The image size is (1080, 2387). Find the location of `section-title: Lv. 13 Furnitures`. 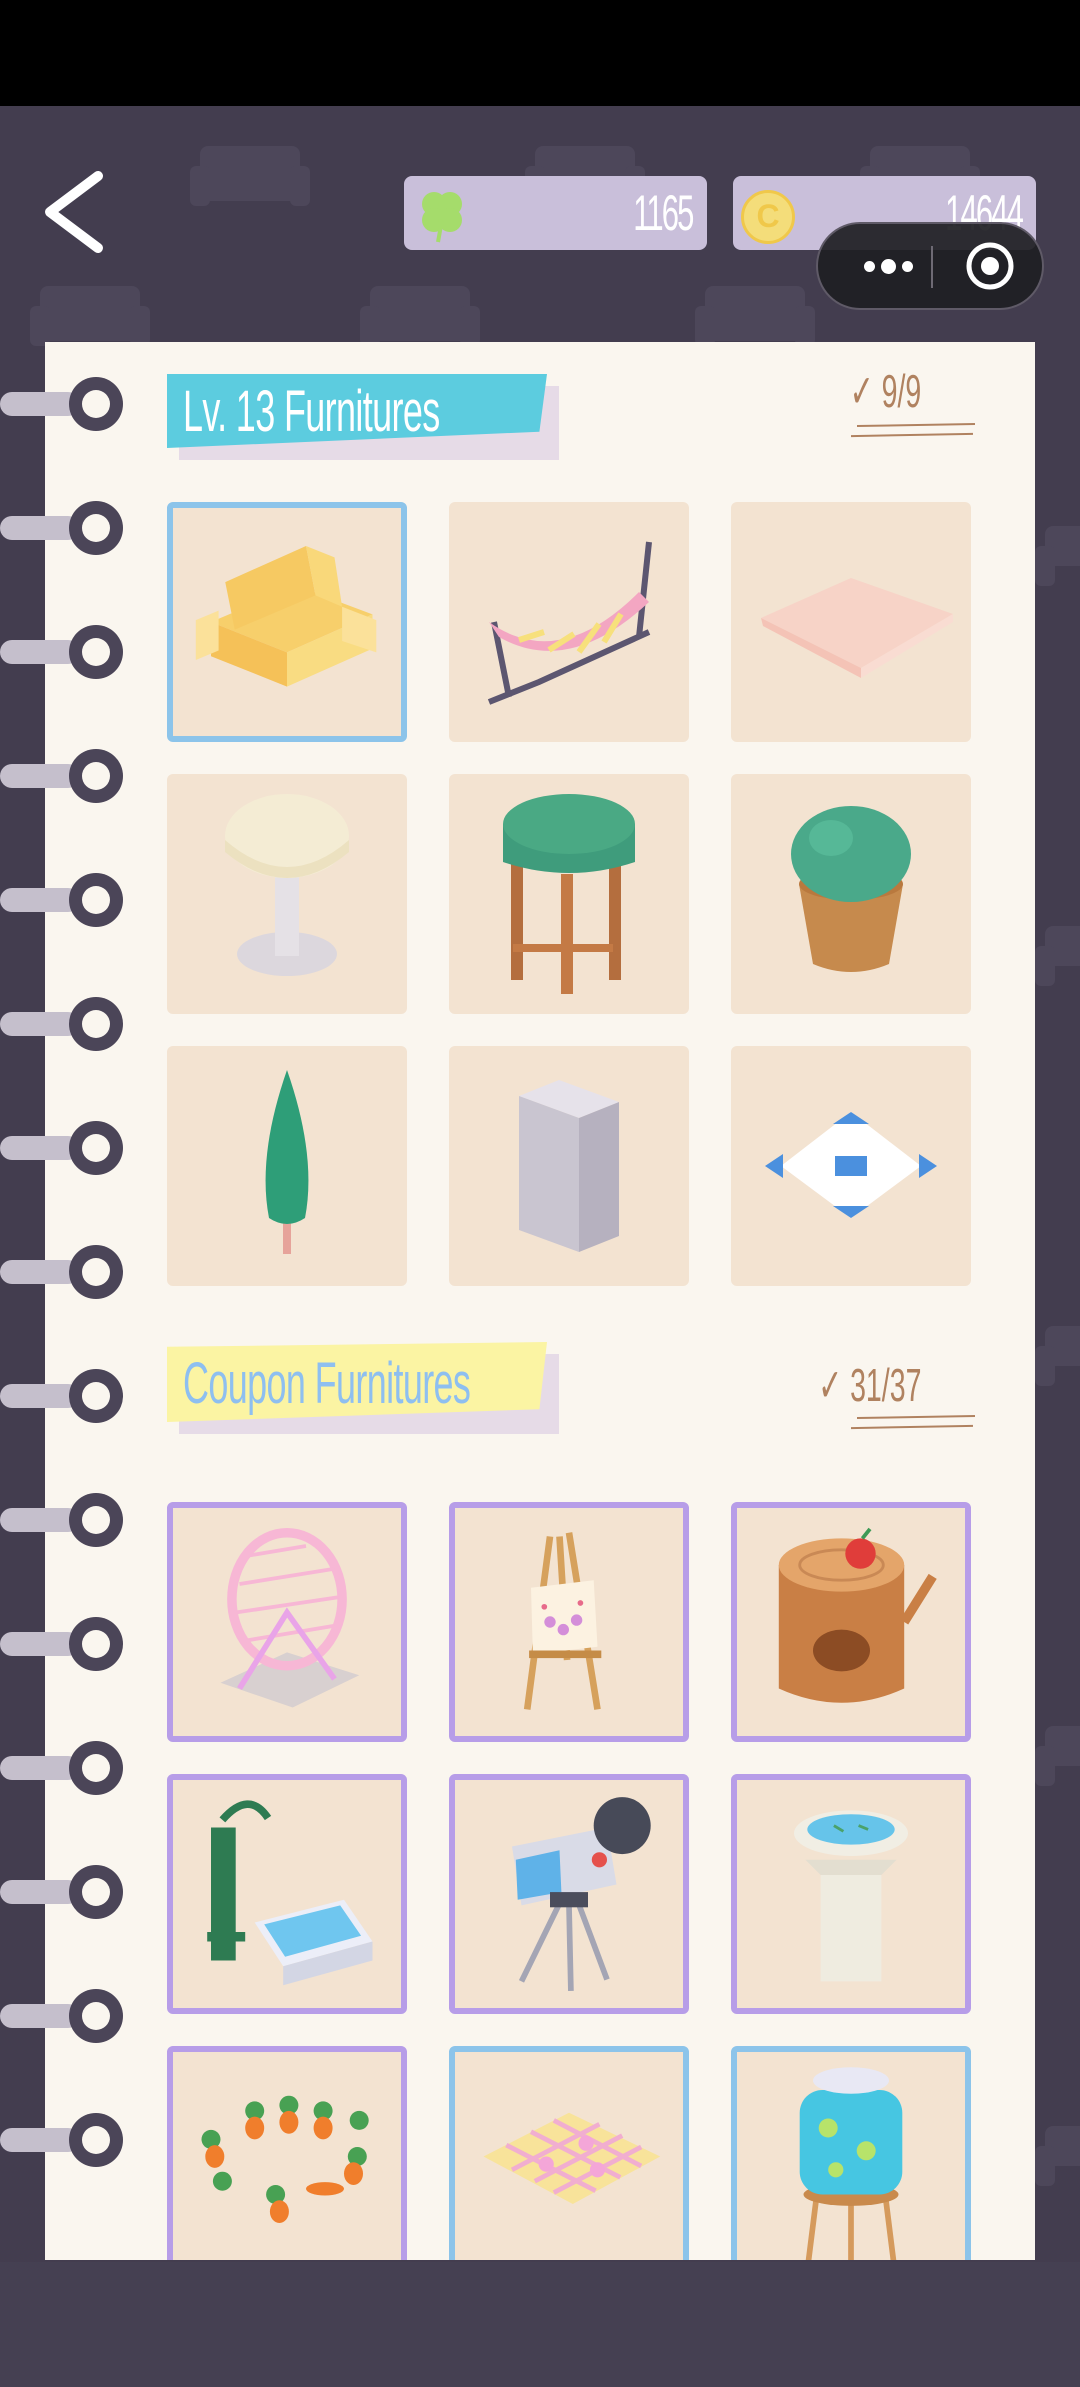

section-title: Lv. 13 Furnitures is located at coordinates (311, 411).